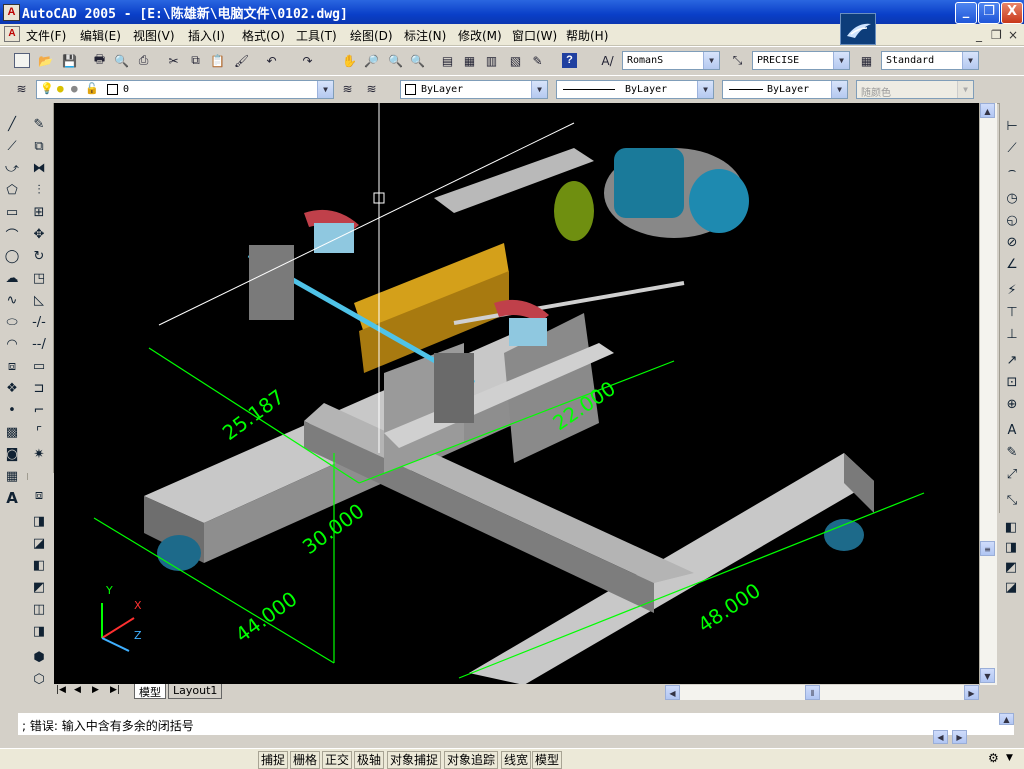 The height and width of the screenshot is (769, 1024). What do you see at coordinates (39, 543) in the screenshot?
I see `sphere-icon: ◪` at bounding box center [39, 543].